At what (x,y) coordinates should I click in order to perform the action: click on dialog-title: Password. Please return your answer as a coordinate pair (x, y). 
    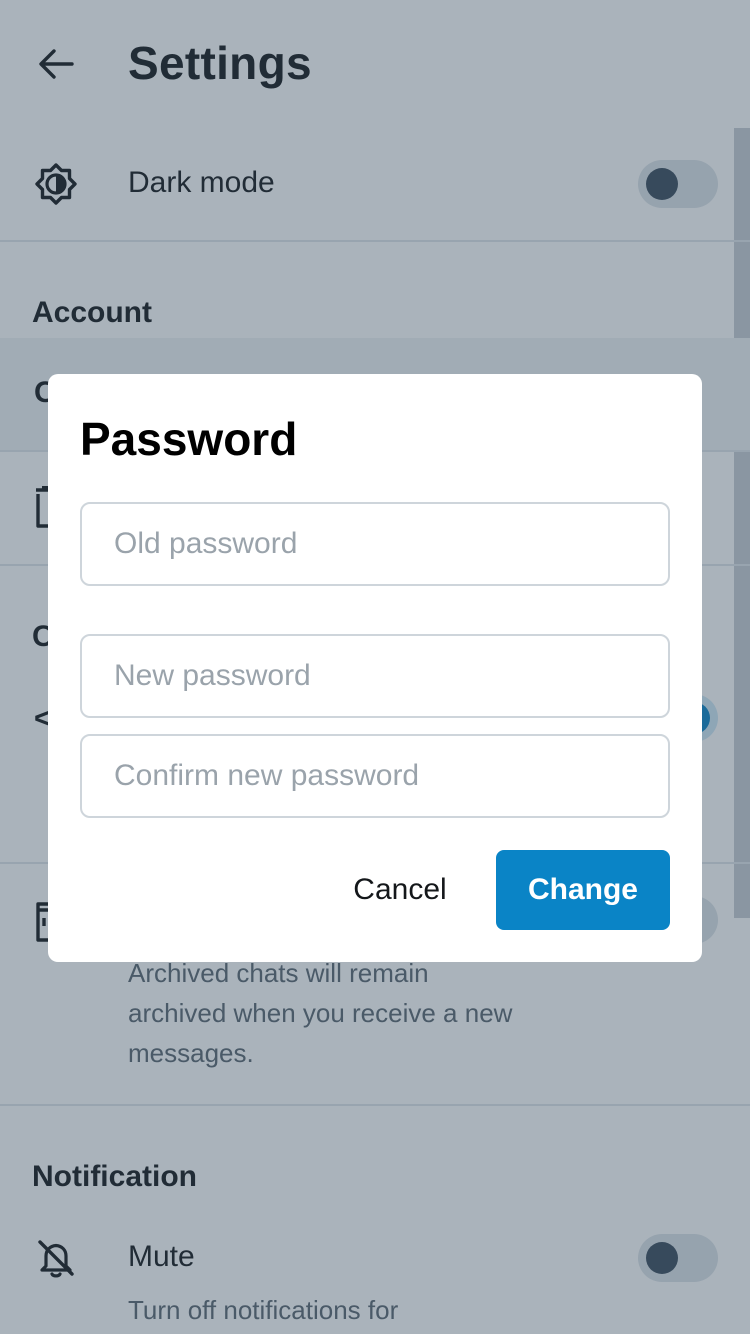
    Looking at the image, I should click on (189, 439).